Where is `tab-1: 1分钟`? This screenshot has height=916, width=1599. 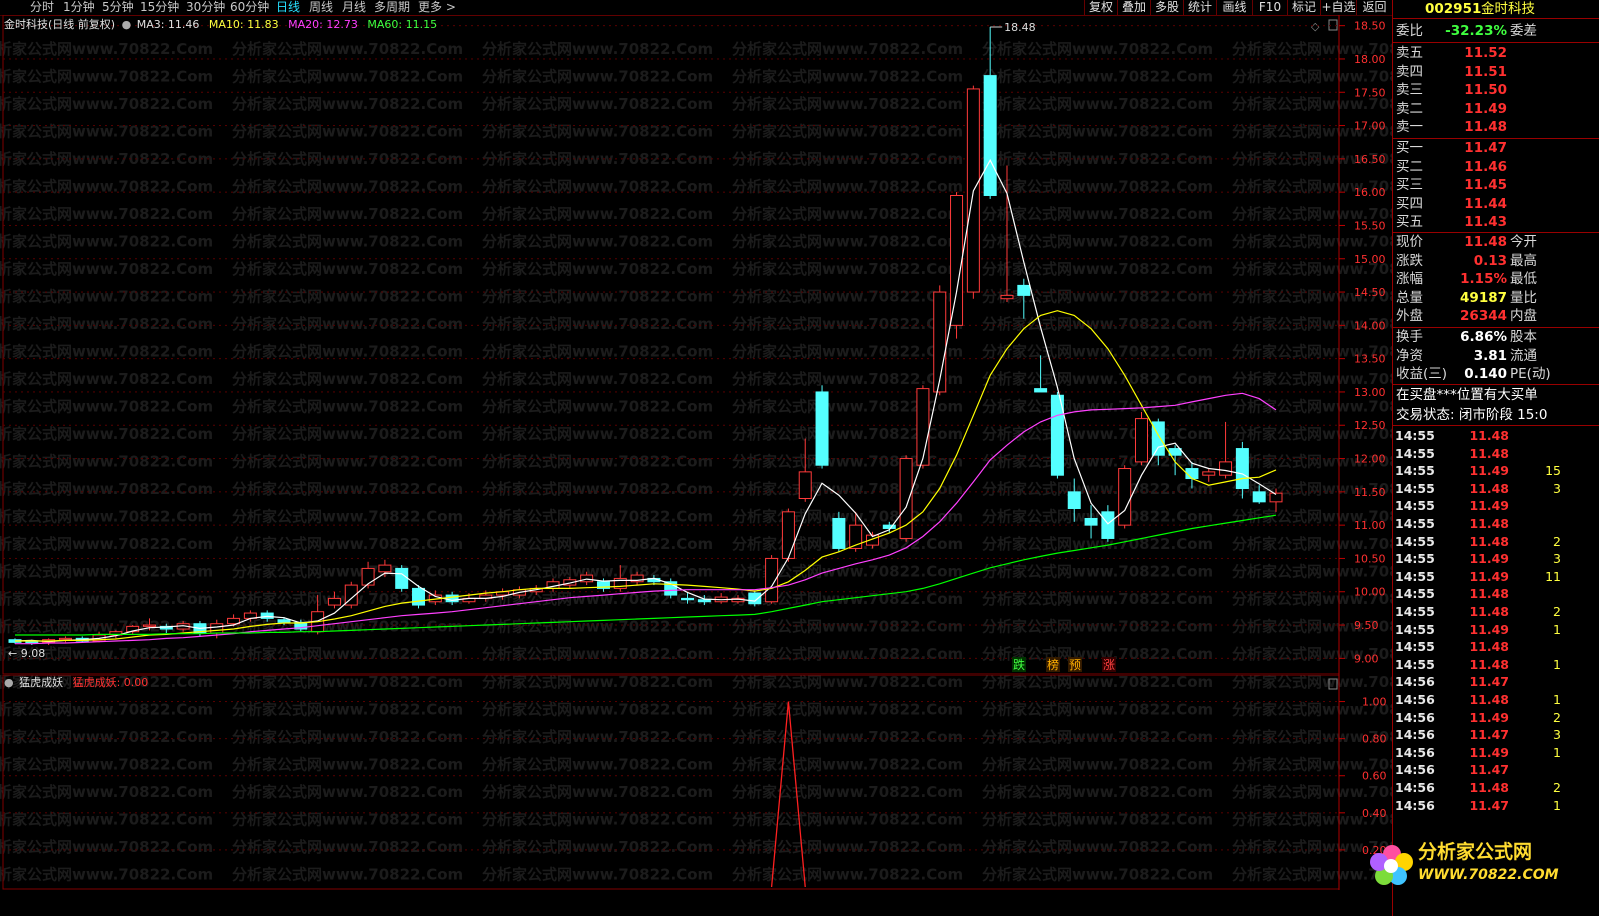 tab-1: 1分钟 is located at coordinates (79, 7).